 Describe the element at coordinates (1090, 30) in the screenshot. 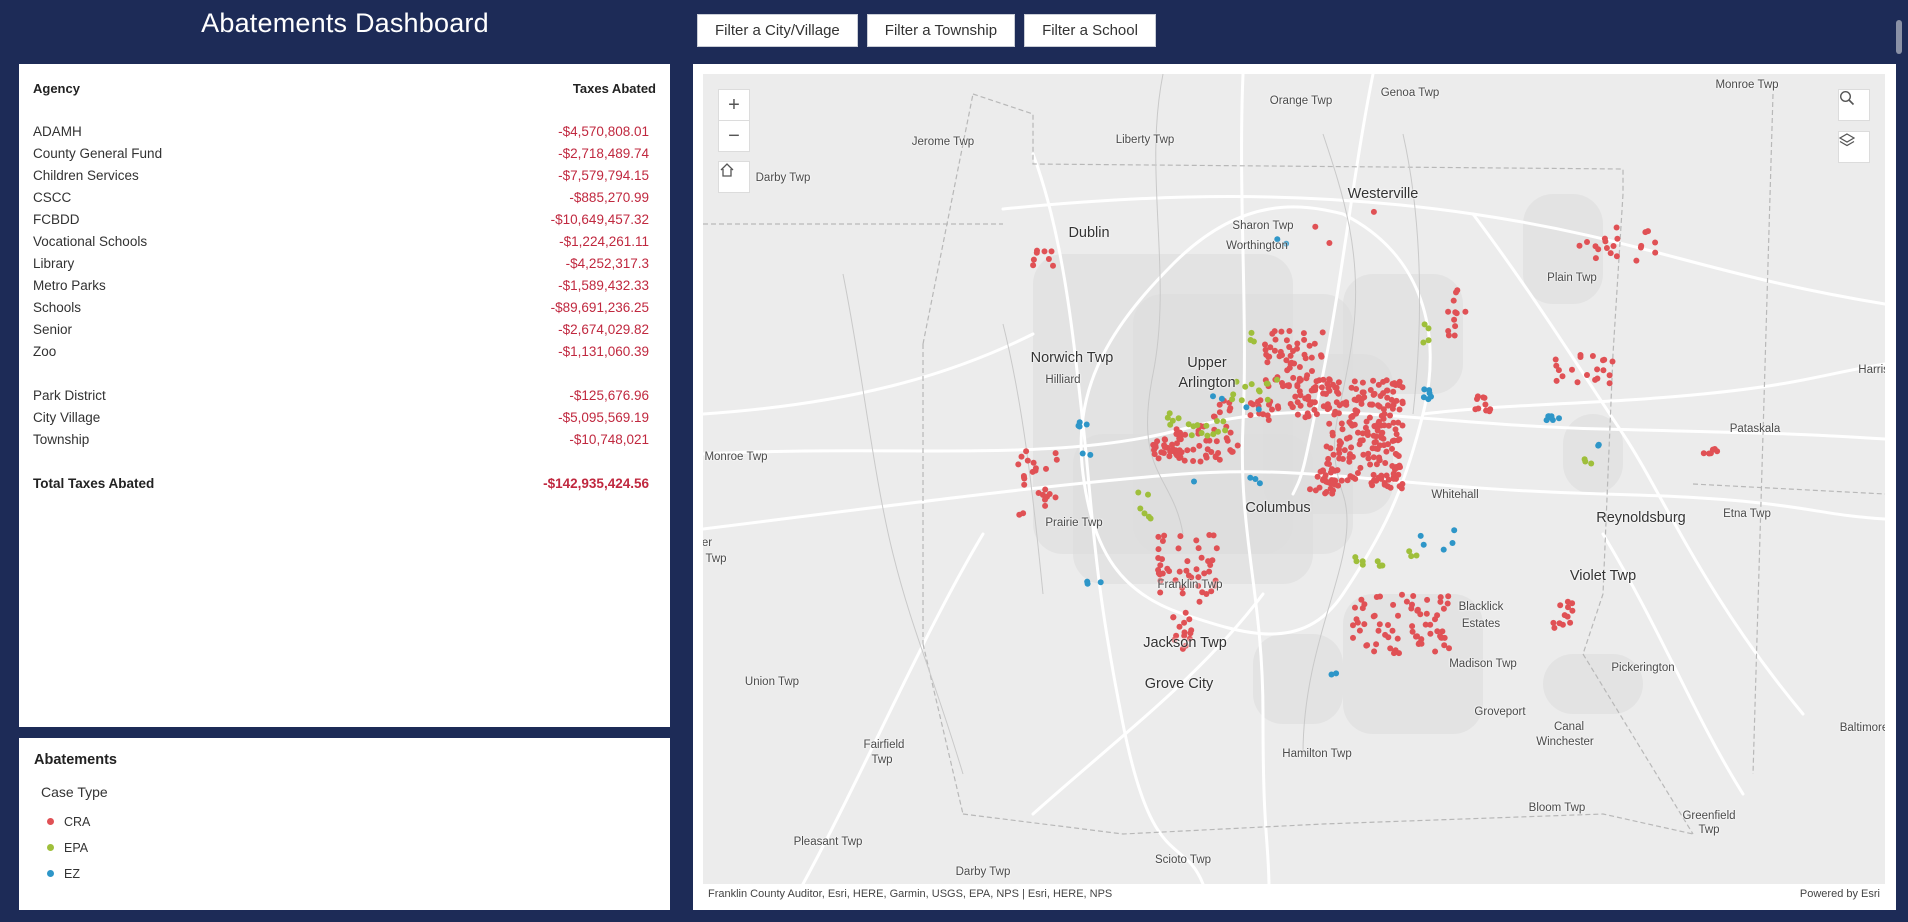

I see `filter-school-button: Filter a School` at that location.